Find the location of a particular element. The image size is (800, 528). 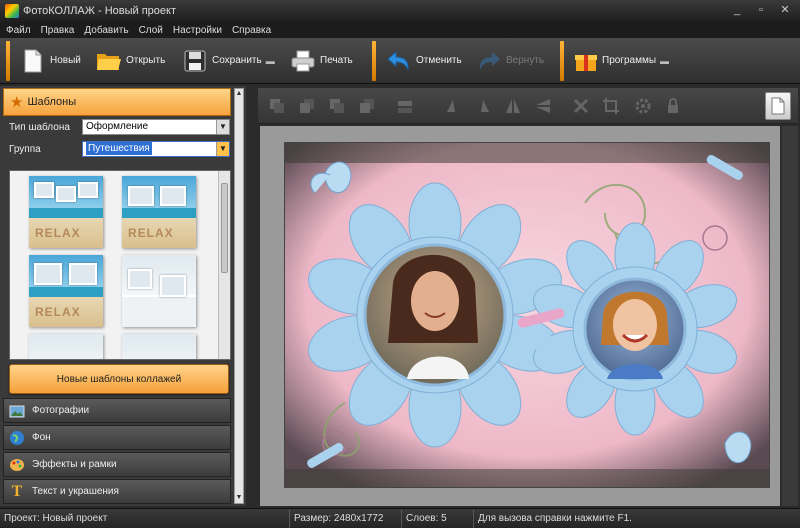

minimize-button: _ is located at coordinates (737, 10).